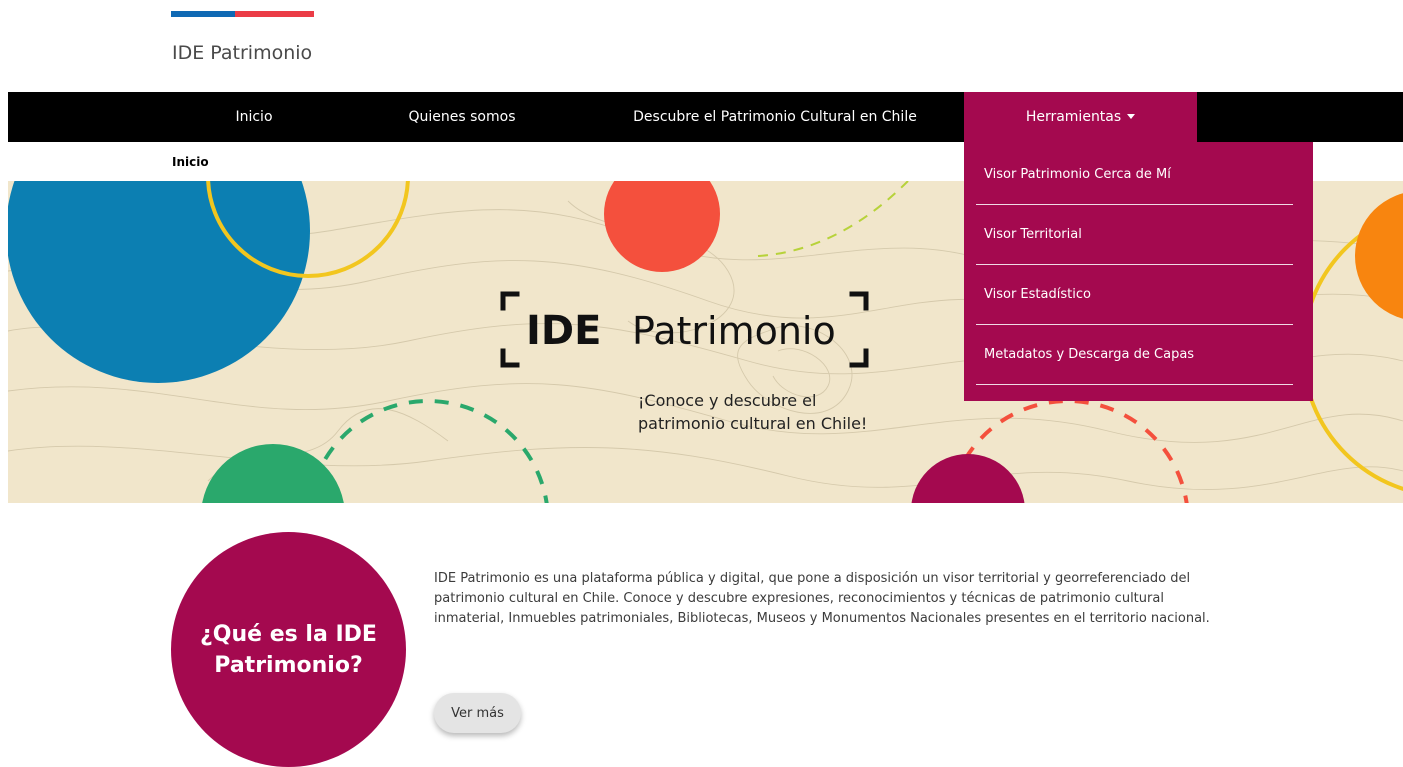 This screenshot has height=767, width=1403. I want to click on nav-item-descubre: Descubre el Patrimonio Cultural en Chile, so click(775, 117).